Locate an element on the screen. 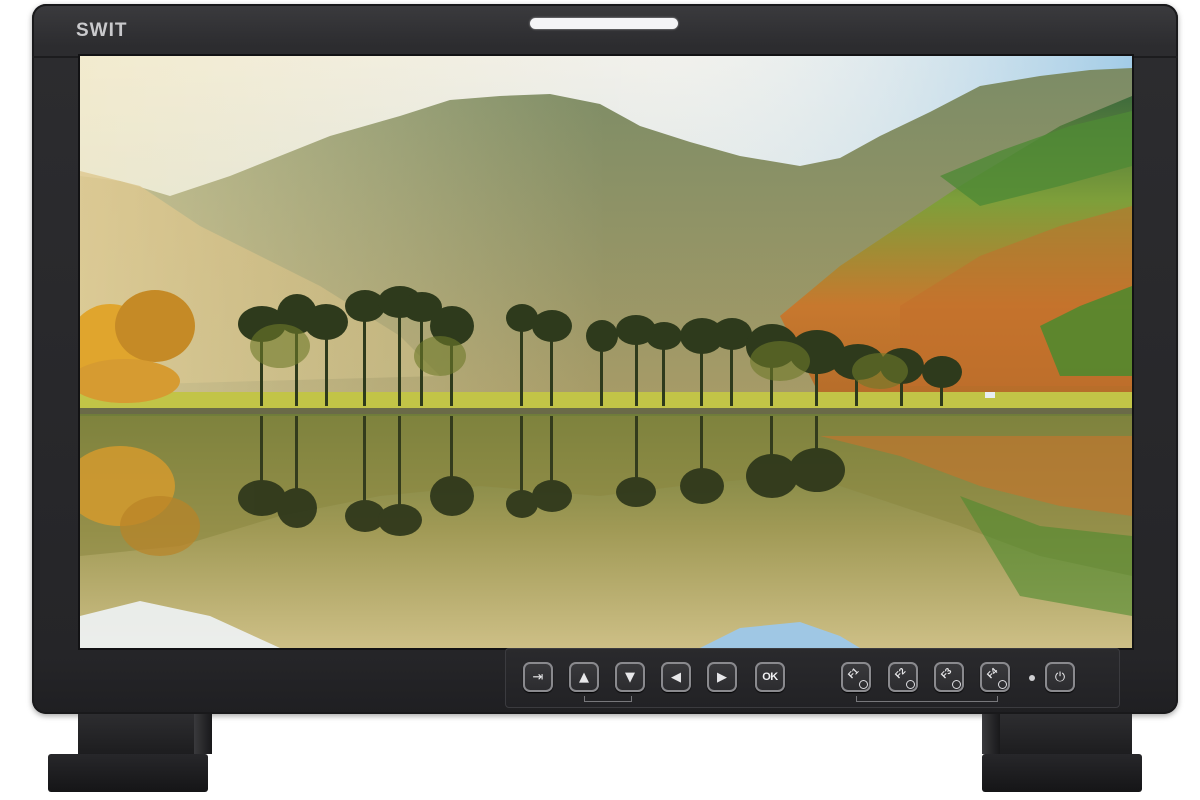  status-led is located at coordinates (1032, 678).